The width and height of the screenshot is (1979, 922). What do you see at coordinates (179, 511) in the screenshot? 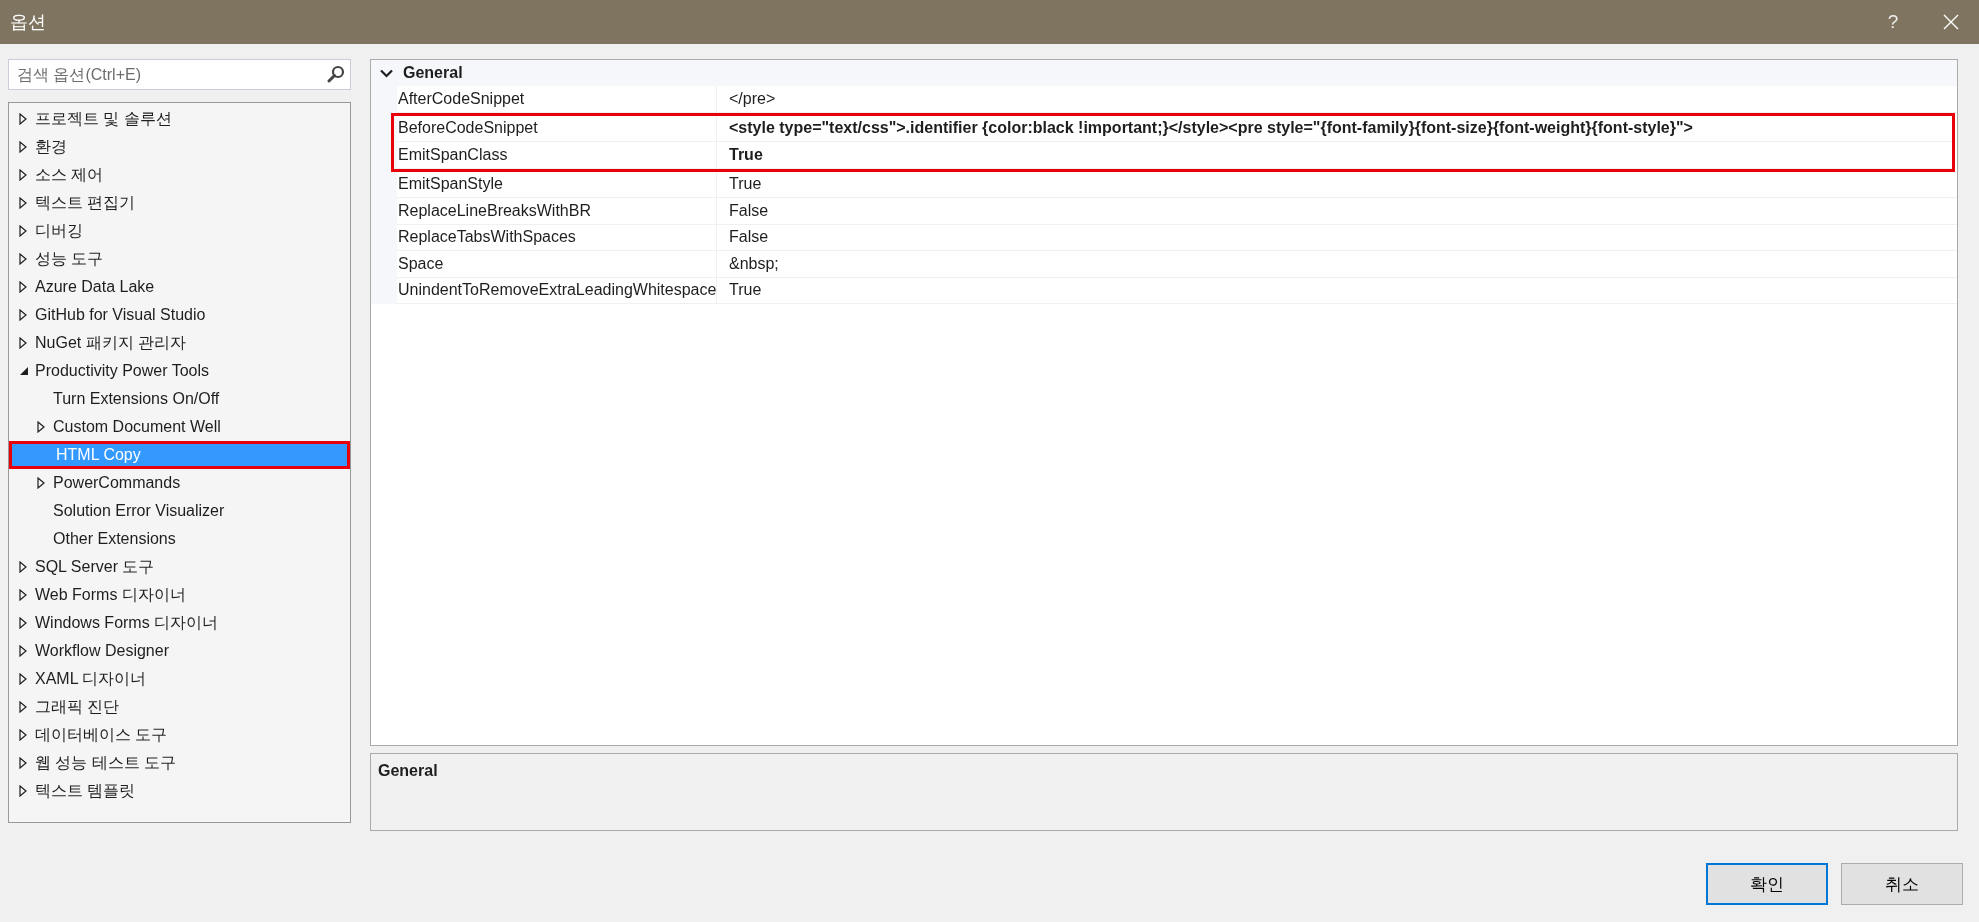
I see `tree-item: Solution Error Visualizer` at bounding box center [179, 511].